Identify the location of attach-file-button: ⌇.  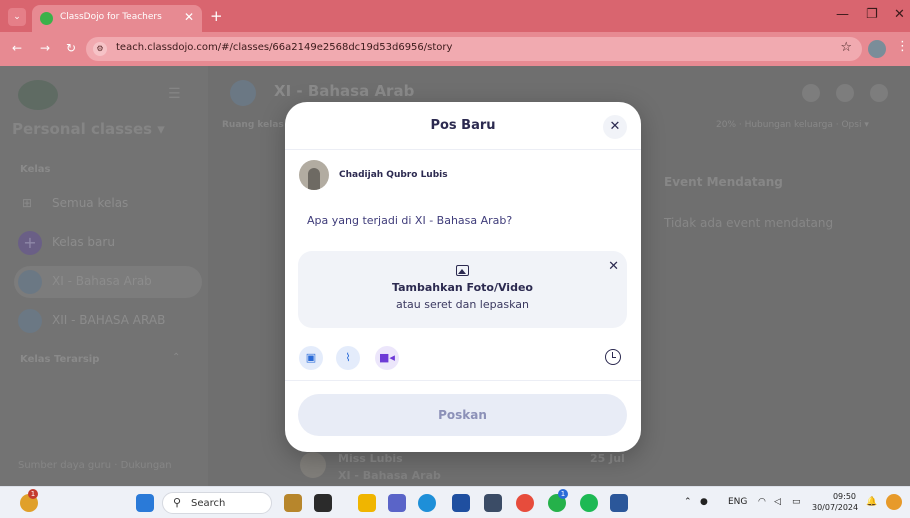
(348, 358).